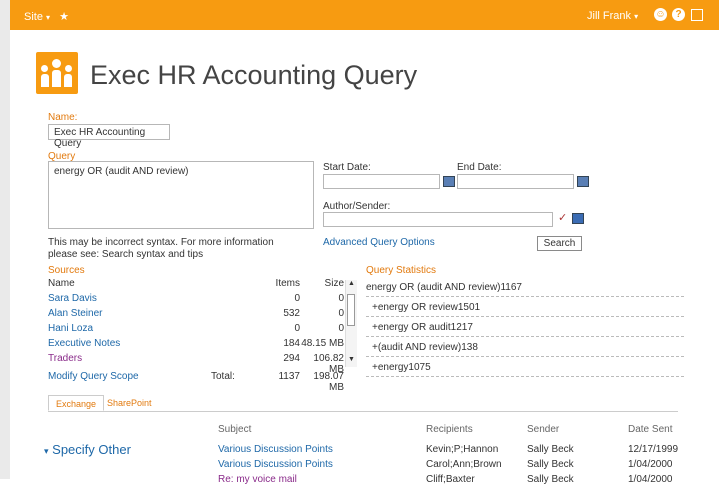  I want to click on user-menu: Jill Frank ▾, so click(612, 16).